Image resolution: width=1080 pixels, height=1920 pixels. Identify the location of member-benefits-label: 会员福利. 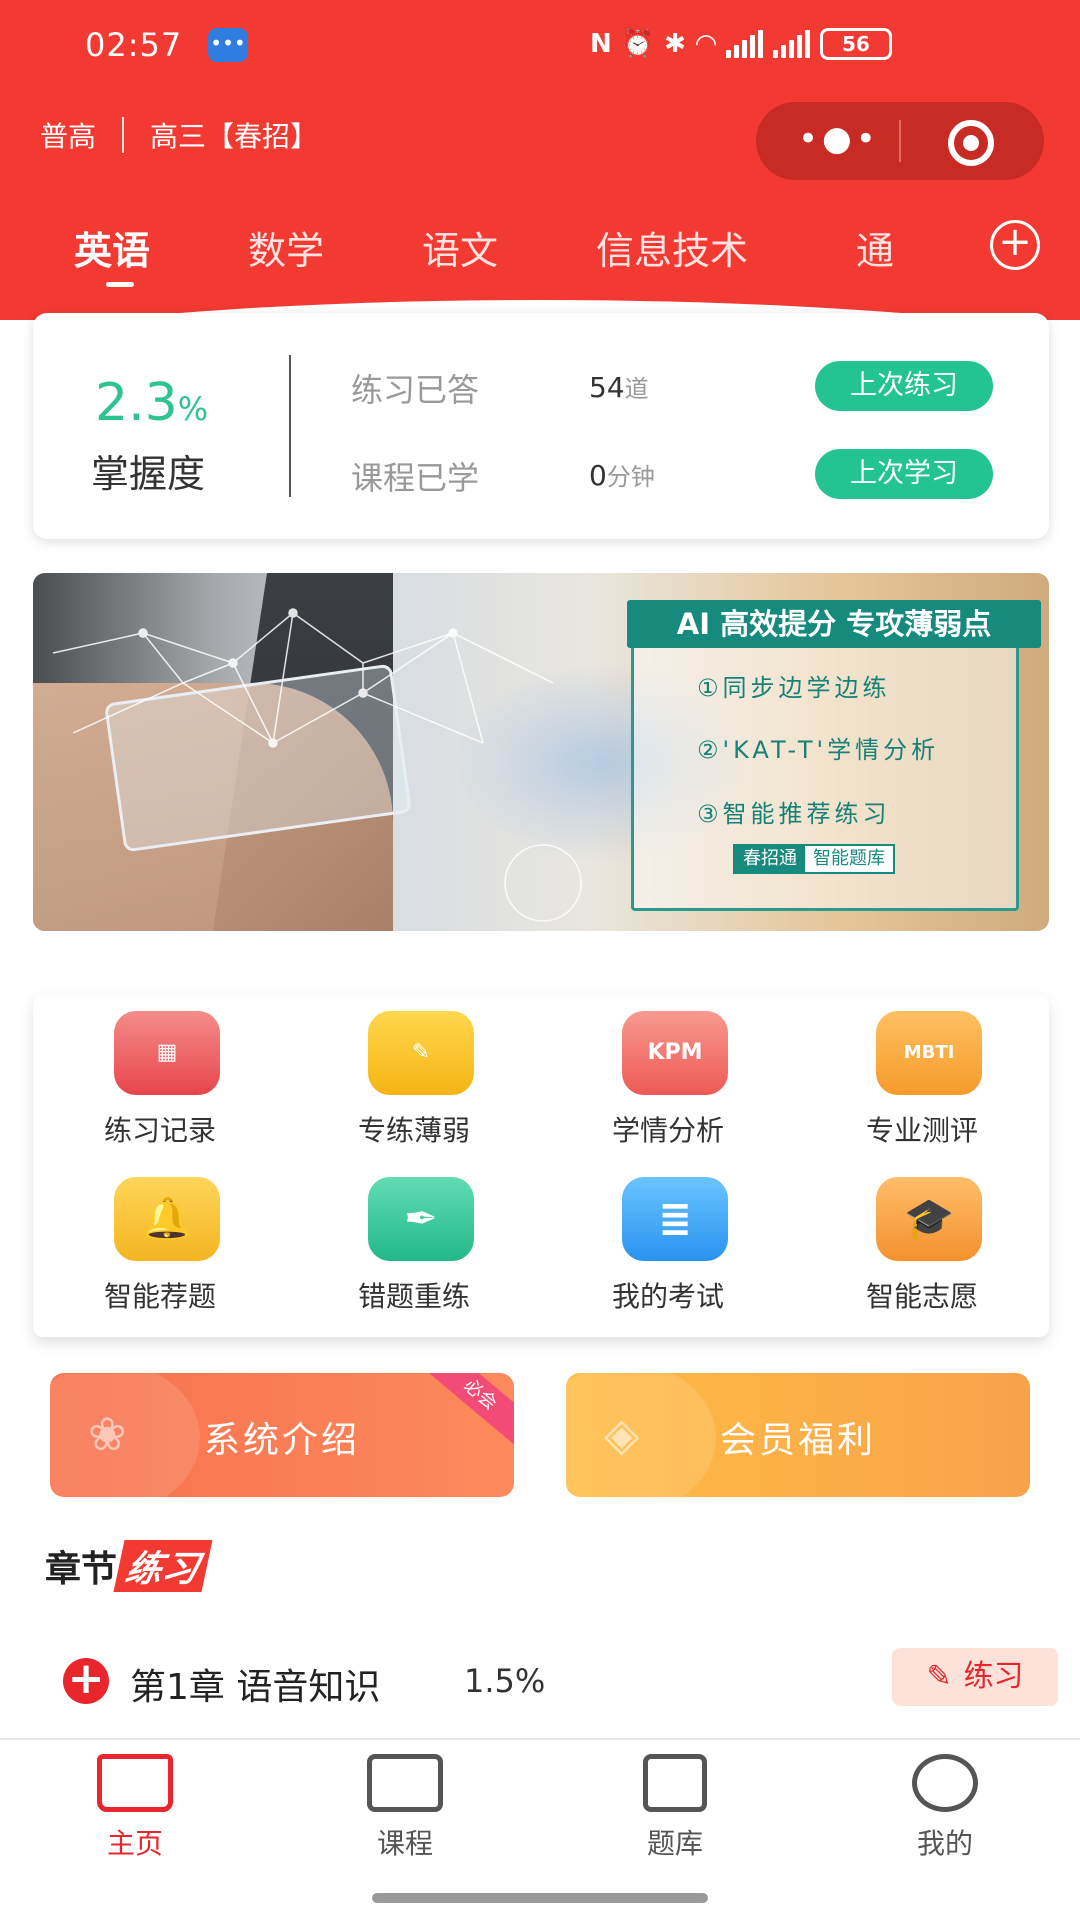
(797, 1440).